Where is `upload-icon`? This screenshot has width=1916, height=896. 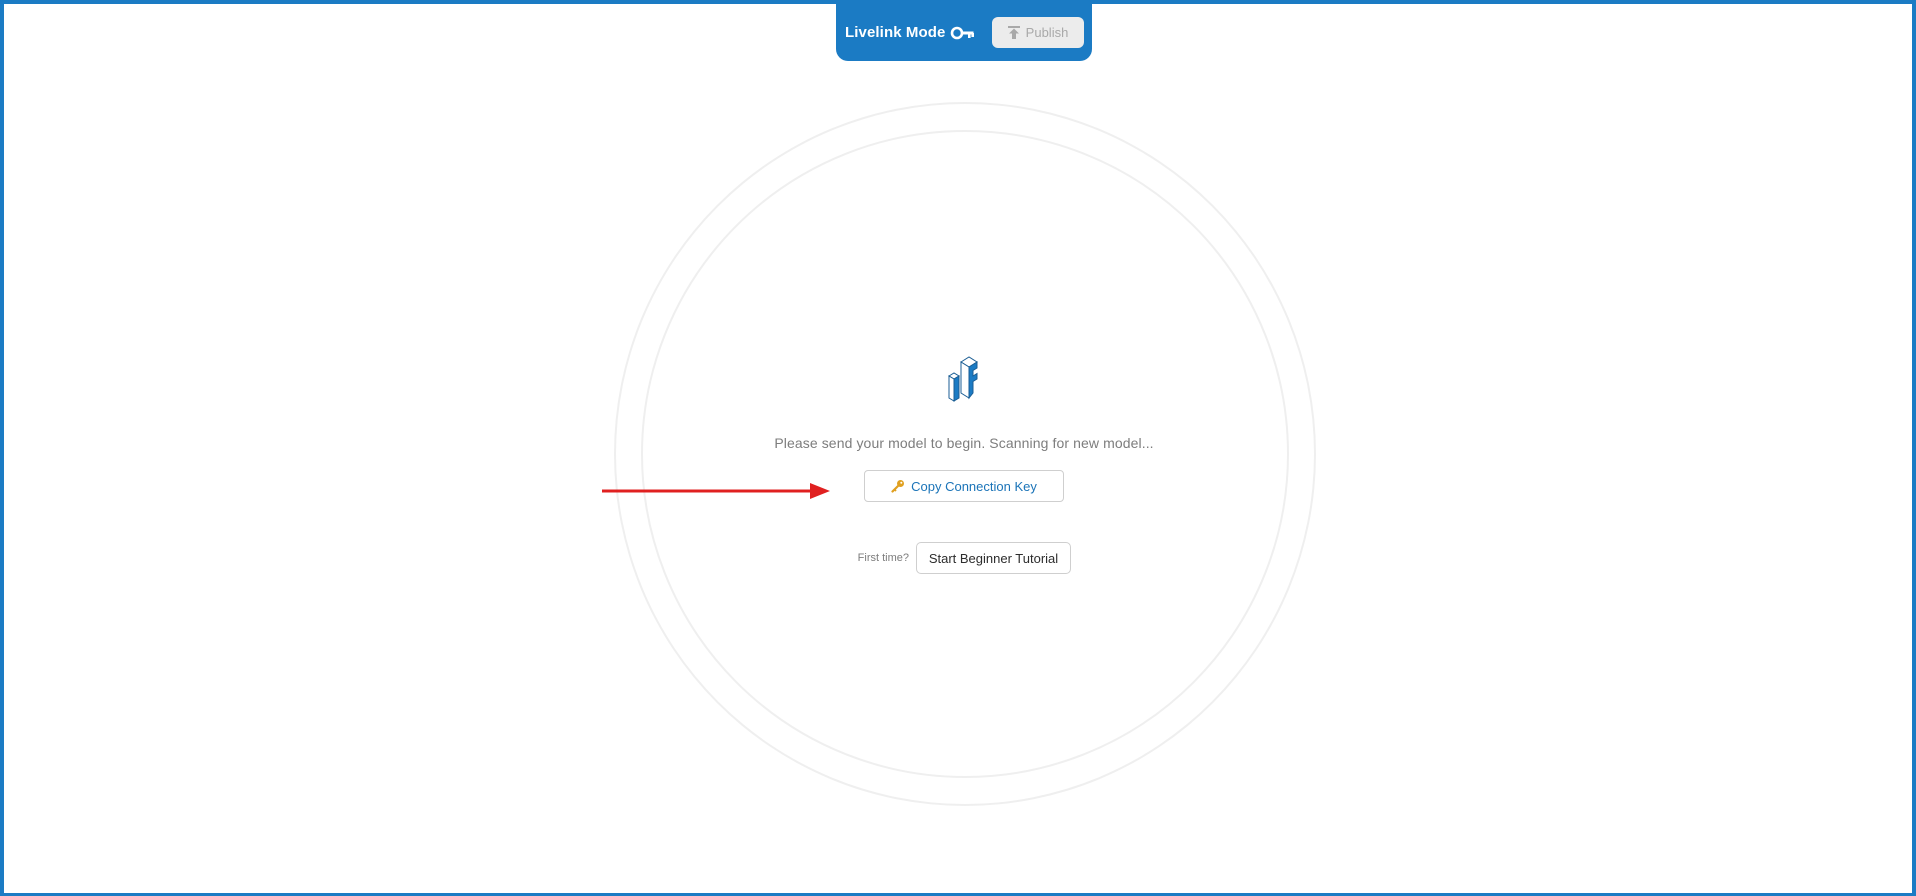 upload-icon is located at coordinates (1013, 32).